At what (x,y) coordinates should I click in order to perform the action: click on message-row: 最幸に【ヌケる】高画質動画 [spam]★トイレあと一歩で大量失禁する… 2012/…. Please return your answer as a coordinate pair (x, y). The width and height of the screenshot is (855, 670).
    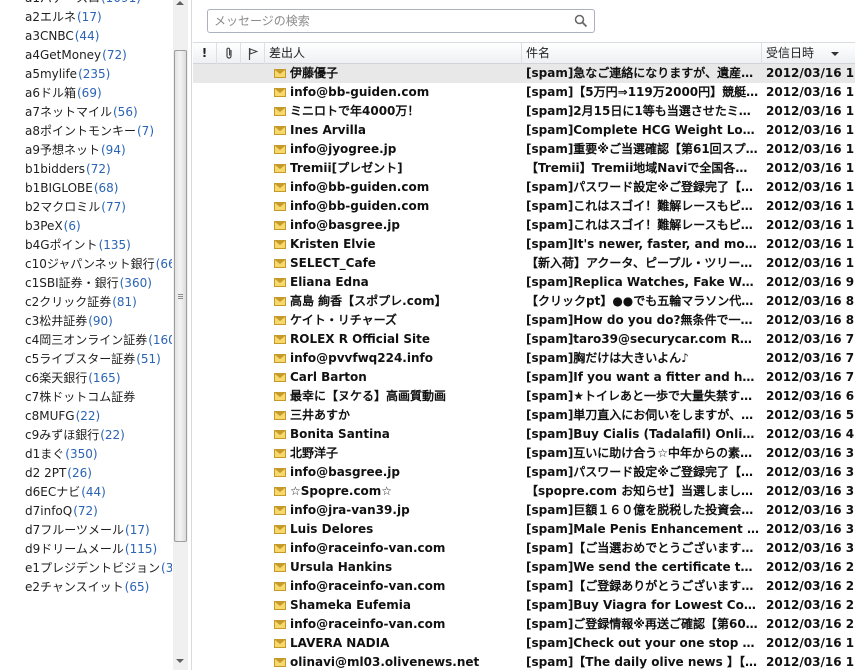
    Looking at the image, I should click on (524, 396).